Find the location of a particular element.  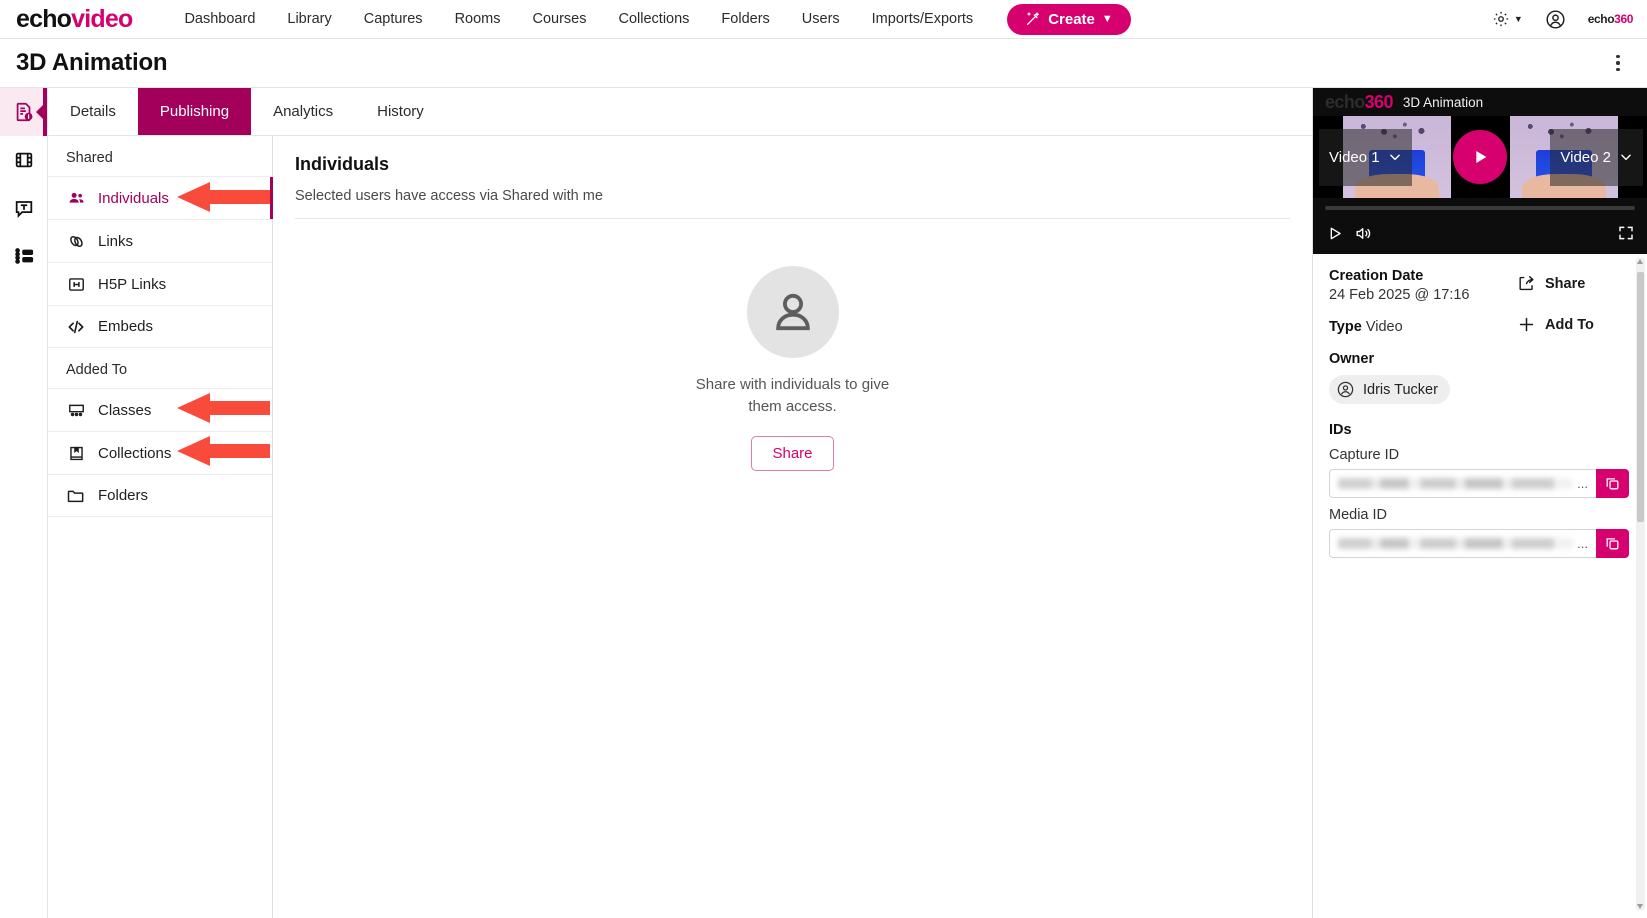

logo-part-1: echo is located at coordinates (44, 18).